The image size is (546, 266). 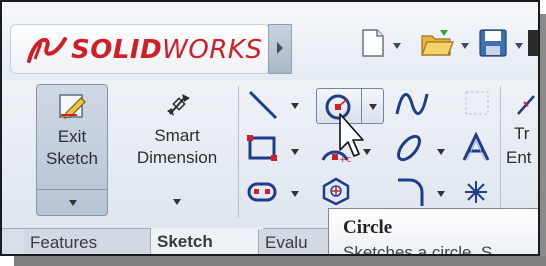 I want to click on trim-entities-label-cutoff-1: Tr, so click(x=526, y=134).